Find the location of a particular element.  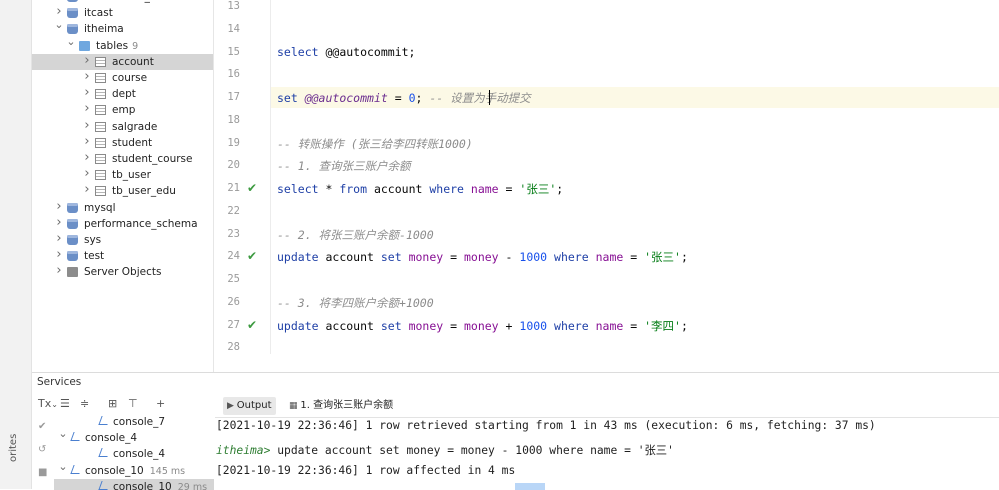

tree-item-account: › account is located at coordinates (122, 61).